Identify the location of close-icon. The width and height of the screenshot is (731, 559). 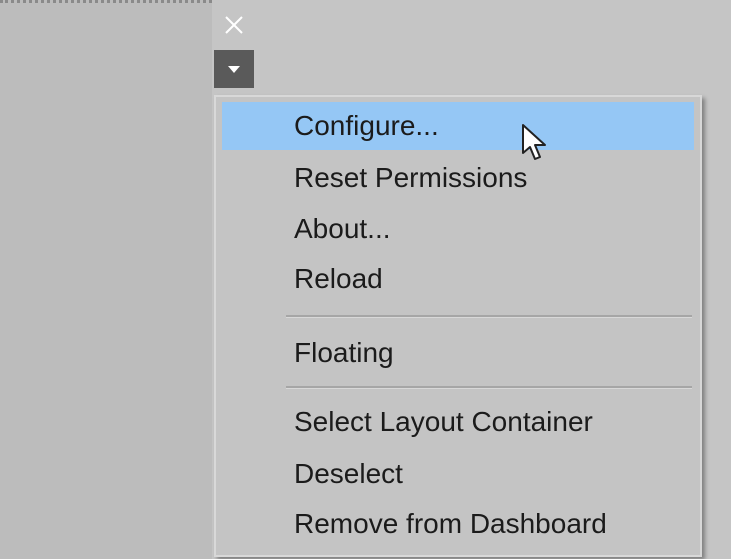
(234, 25).